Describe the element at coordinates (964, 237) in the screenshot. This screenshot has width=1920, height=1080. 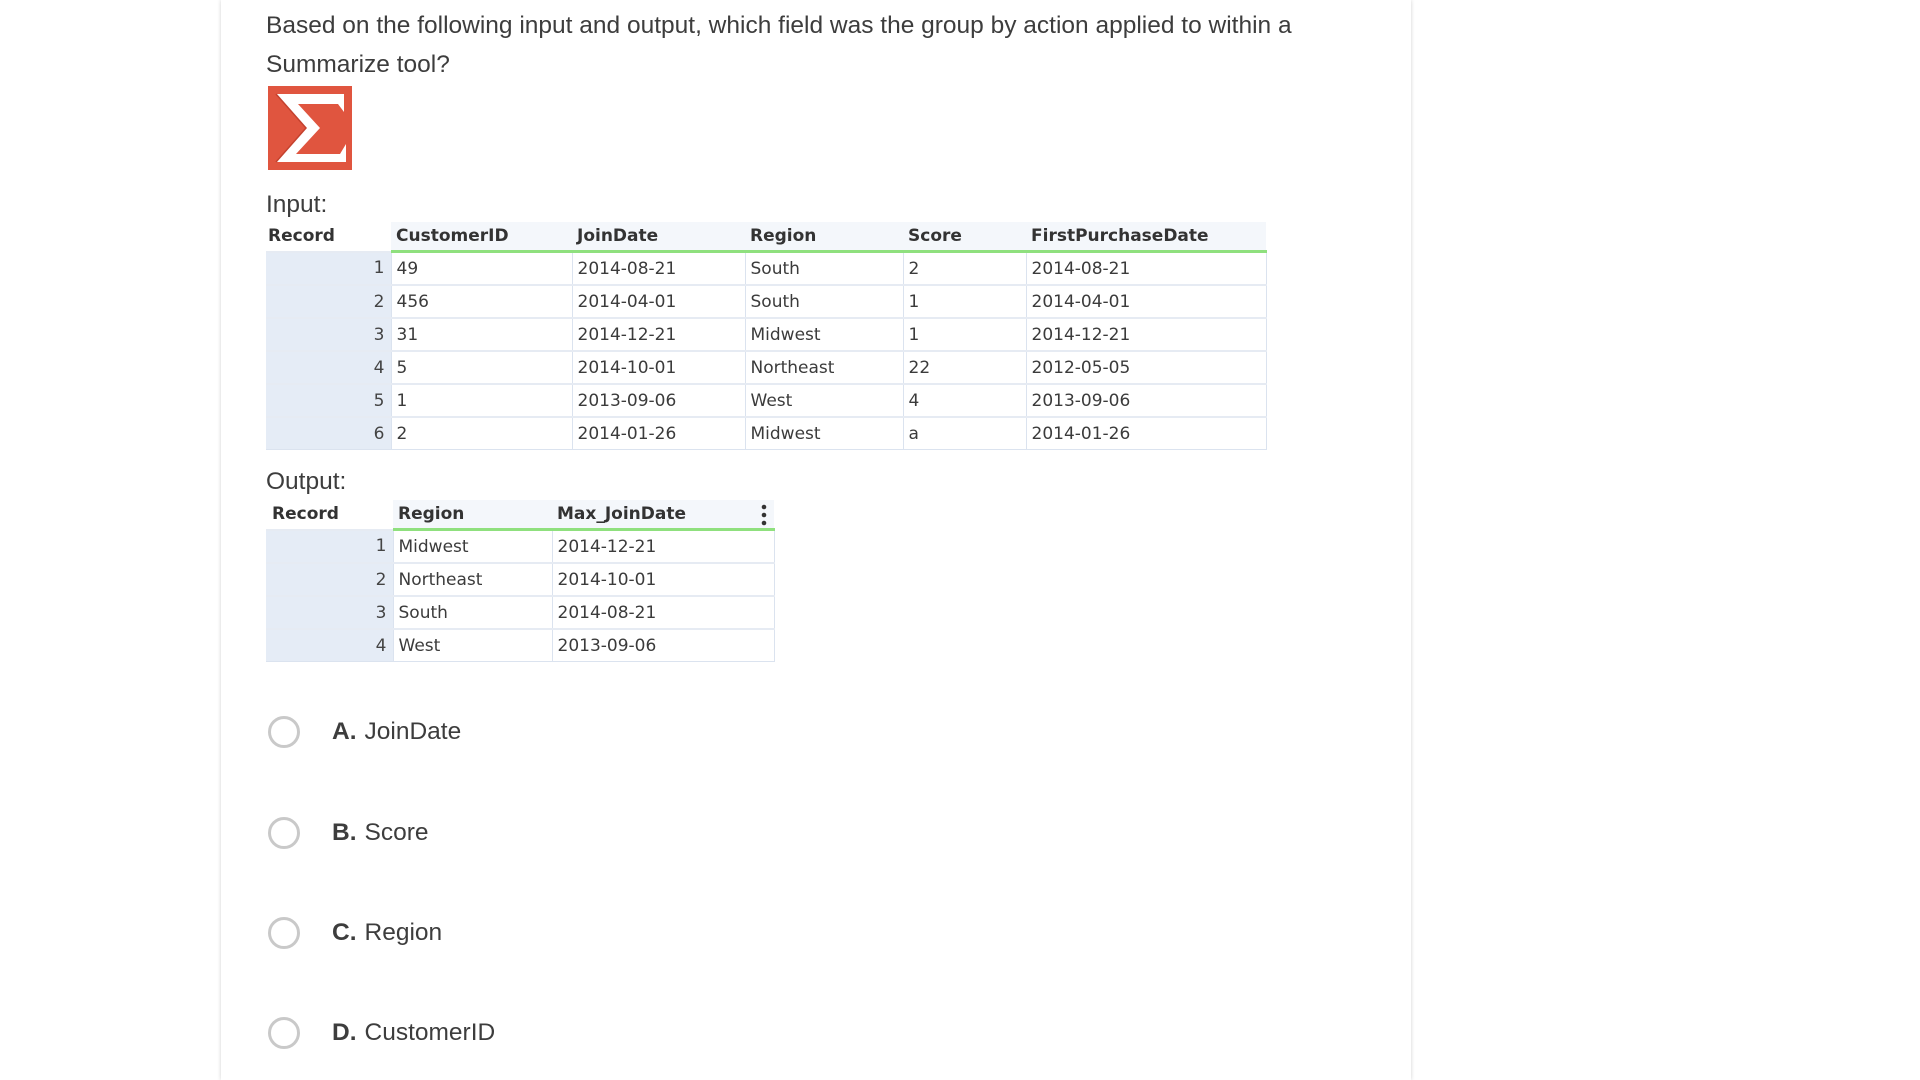
I see `column-header-score: Score` at that location.